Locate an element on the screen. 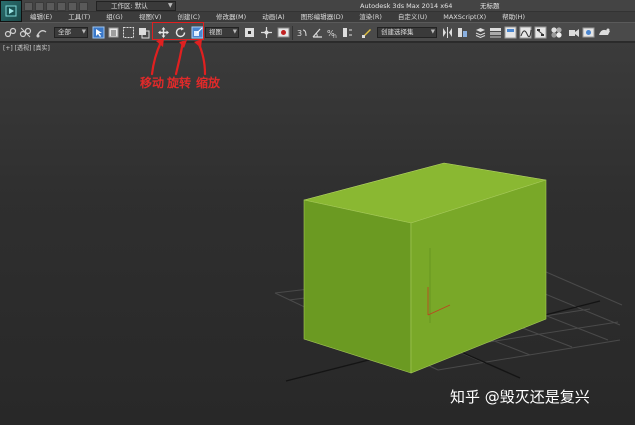 This screenshot has width=635, height=425. redo-icon is located at coordinates (72, 6).